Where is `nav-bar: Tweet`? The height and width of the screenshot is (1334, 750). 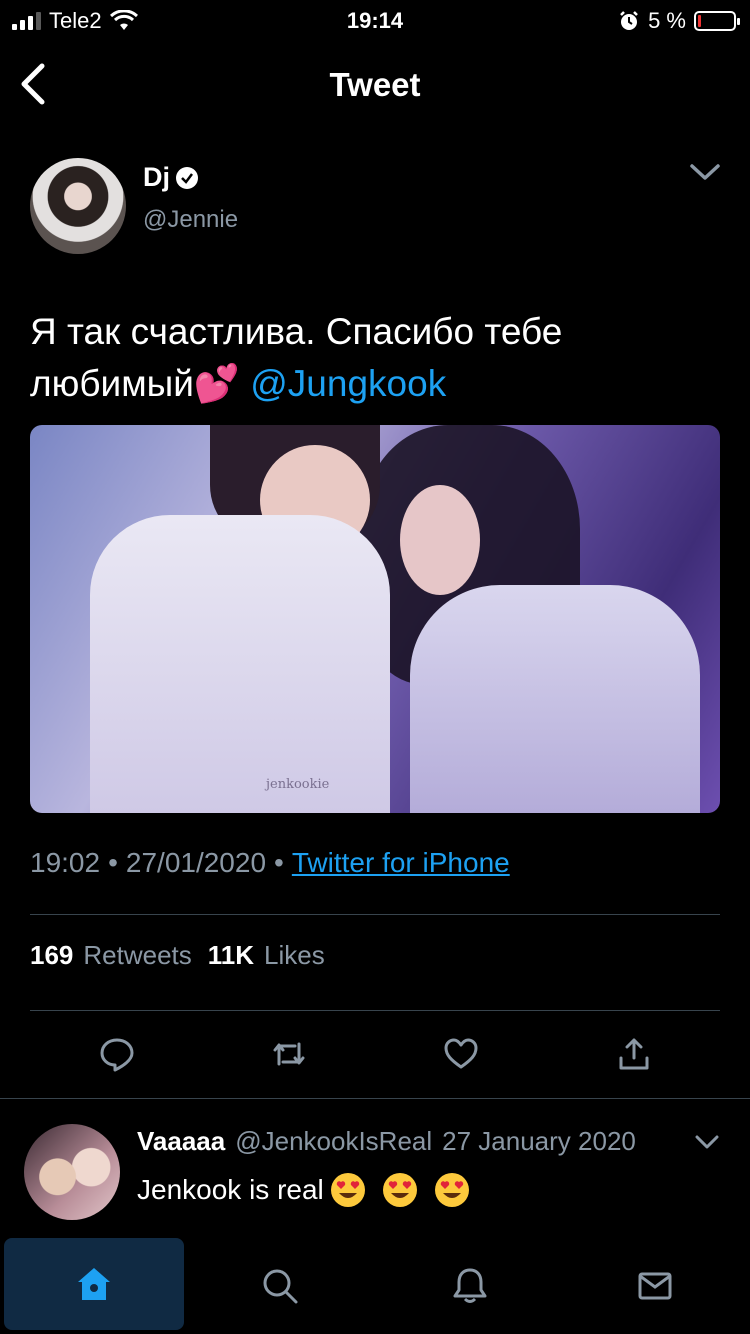 nav-bar: Tweet is located at coordinates (375, 84).